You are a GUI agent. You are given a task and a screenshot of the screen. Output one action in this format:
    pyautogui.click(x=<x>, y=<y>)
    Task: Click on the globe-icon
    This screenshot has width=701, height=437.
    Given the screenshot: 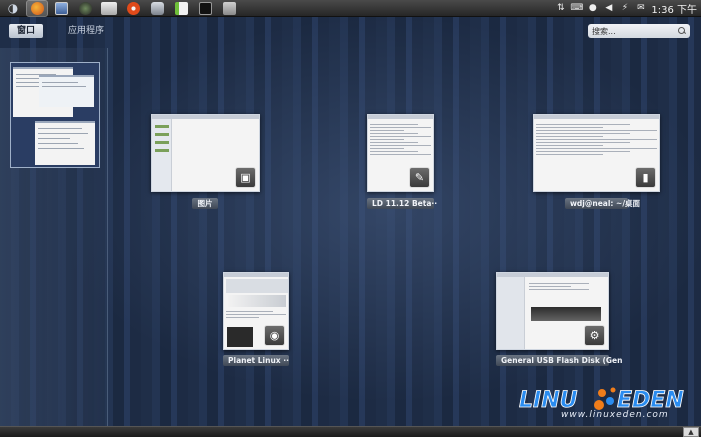 What is the action you would take?
    pyautogui.click(x=85, y=8)
    